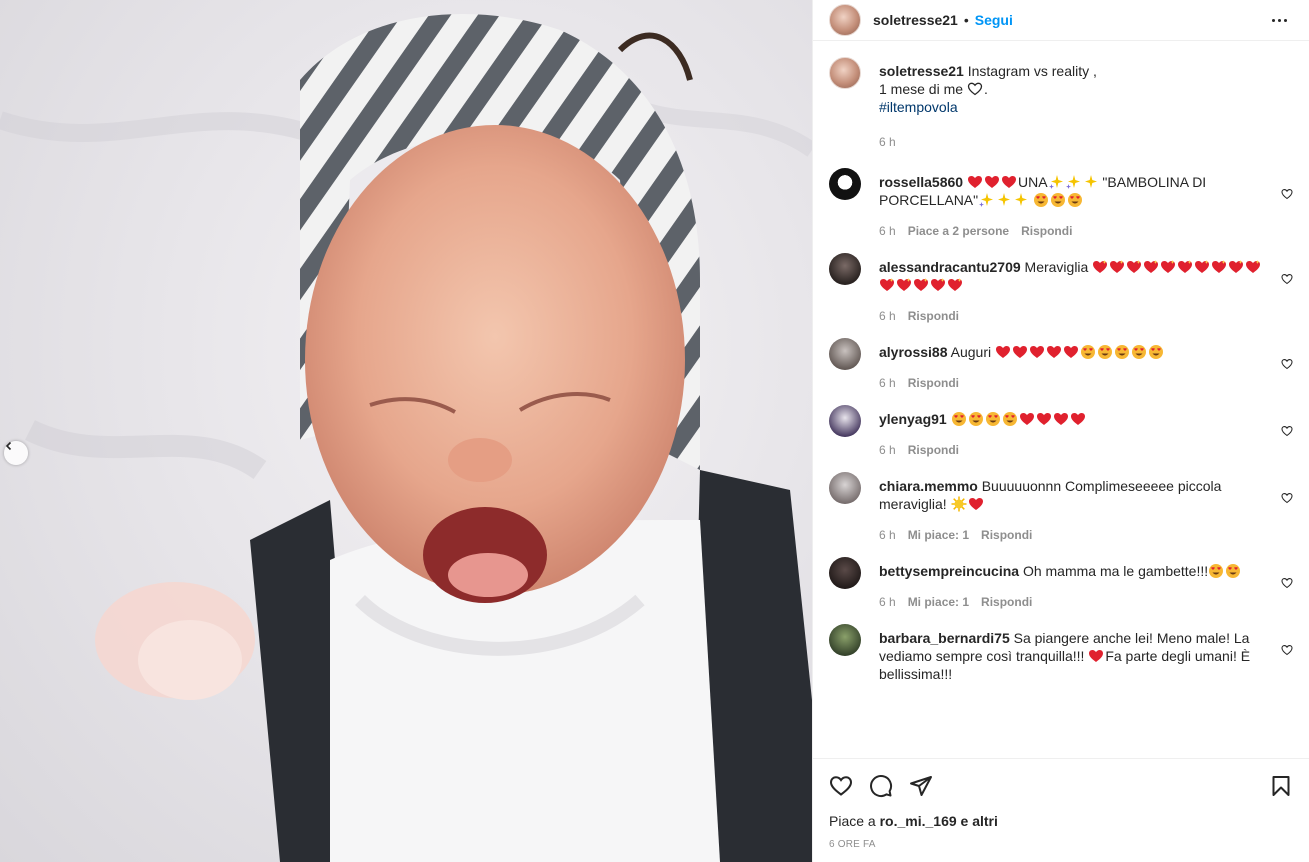 The image size is (1309, 862). What do you see at coordinates (1032, 71) in the screenshot?
I see `caption-line1: Instagram vs reality ,` at bounding box center [1032, 71].